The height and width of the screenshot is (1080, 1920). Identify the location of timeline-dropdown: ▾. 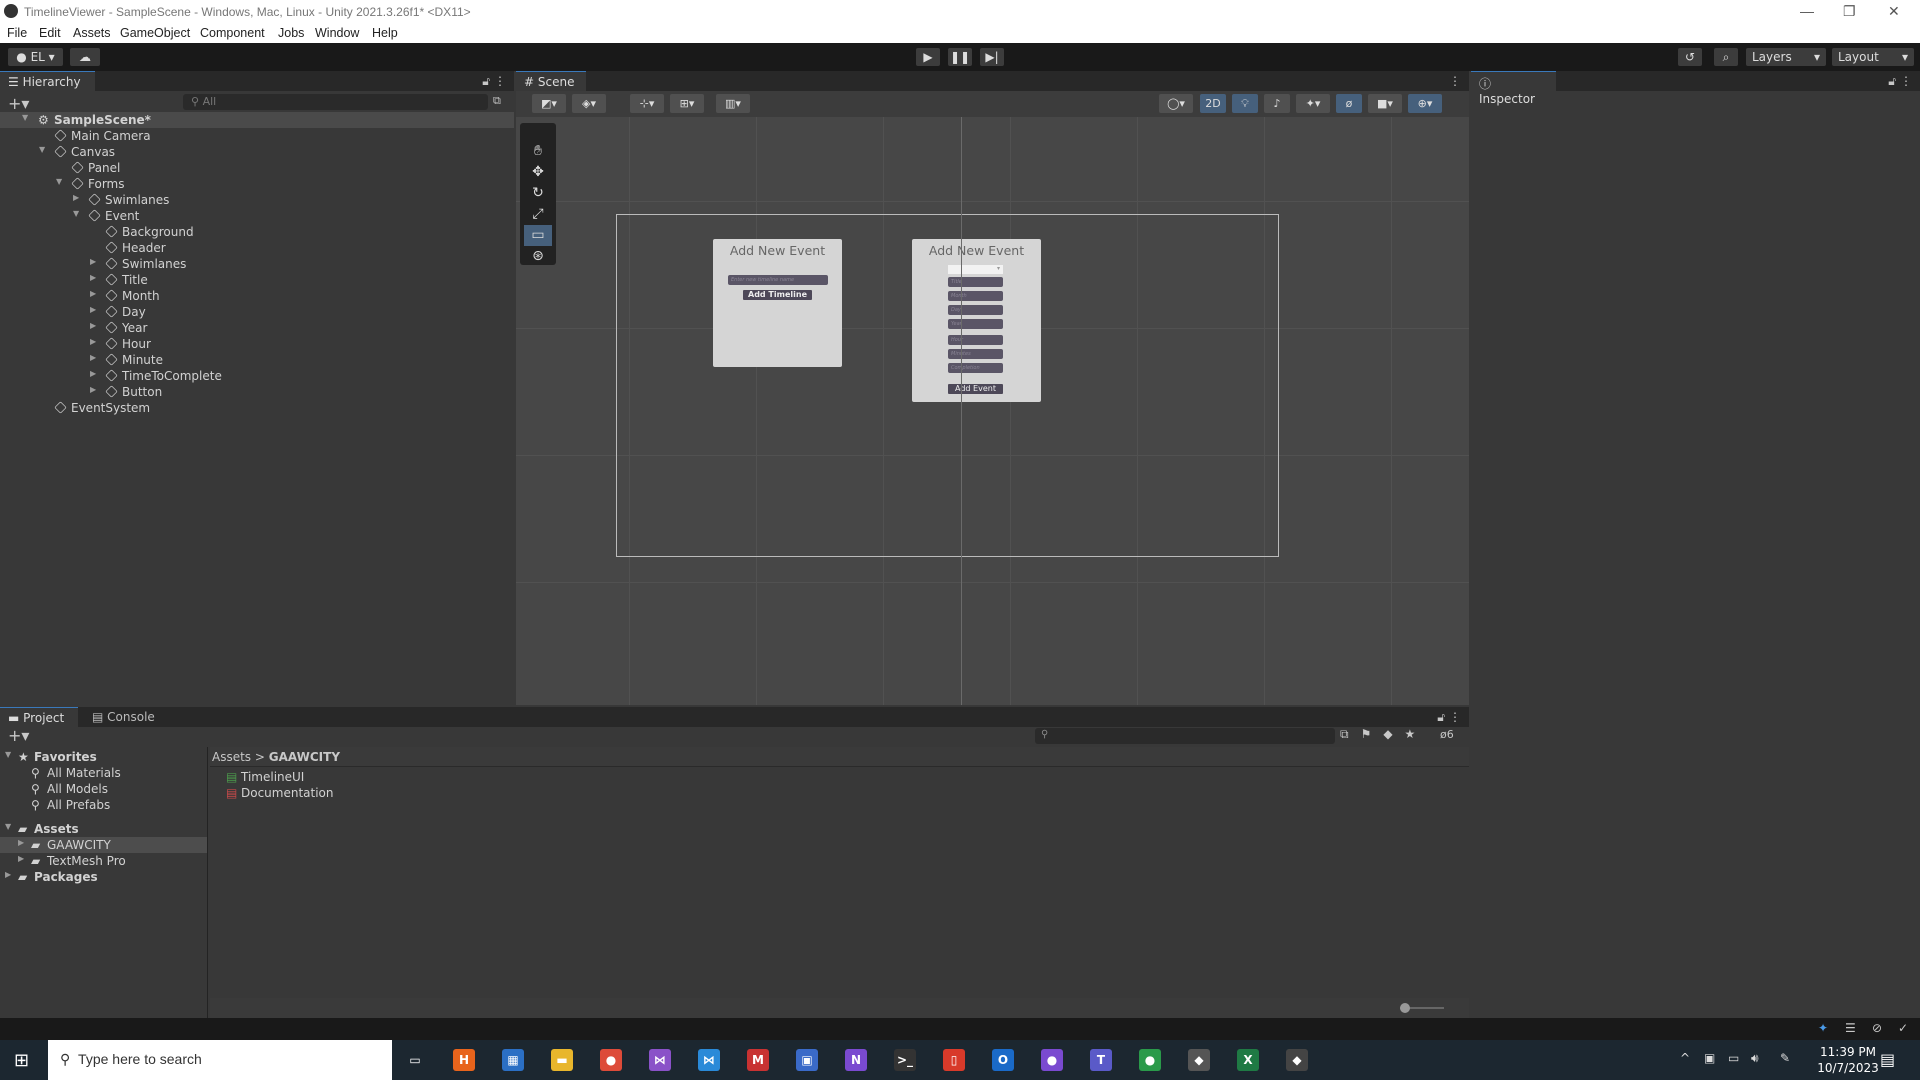
(975, 269).